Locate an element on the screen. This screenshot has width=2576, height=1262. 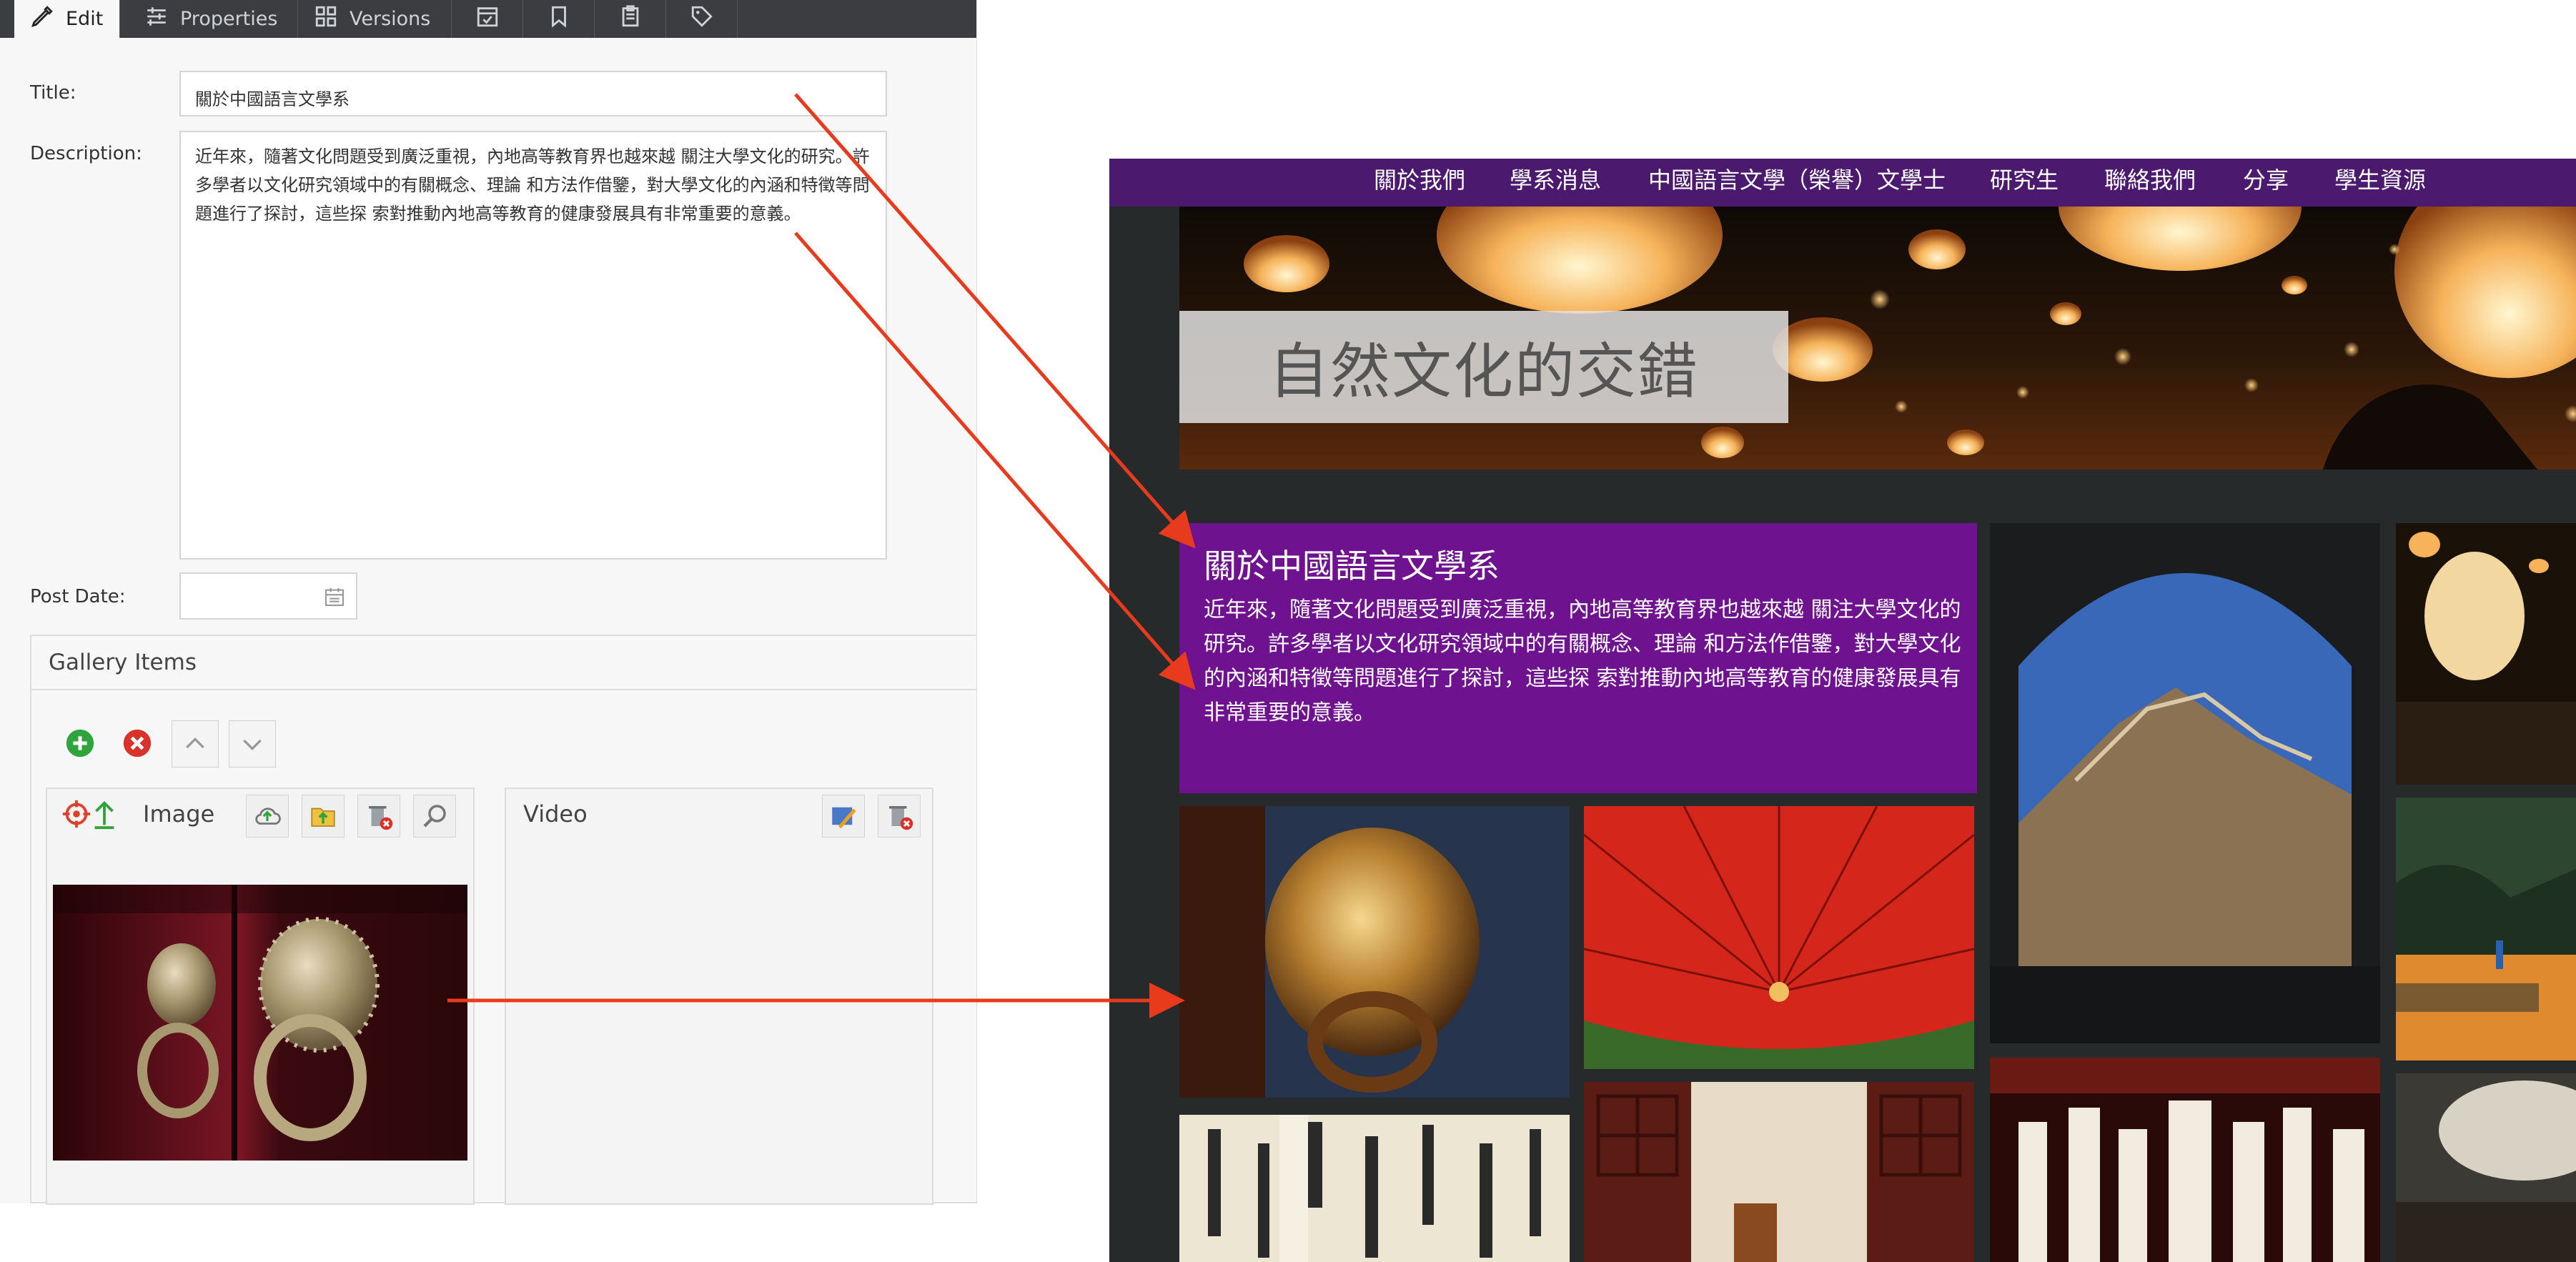
tag-icon is located at coordinates (702, 19).